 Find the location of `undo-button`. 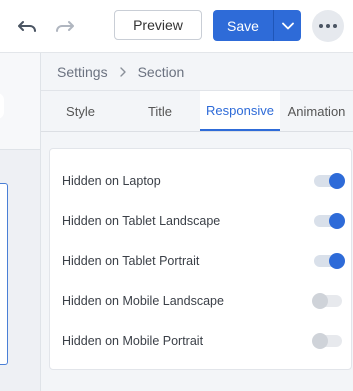

undo-button is located at coordinates (28, 26).